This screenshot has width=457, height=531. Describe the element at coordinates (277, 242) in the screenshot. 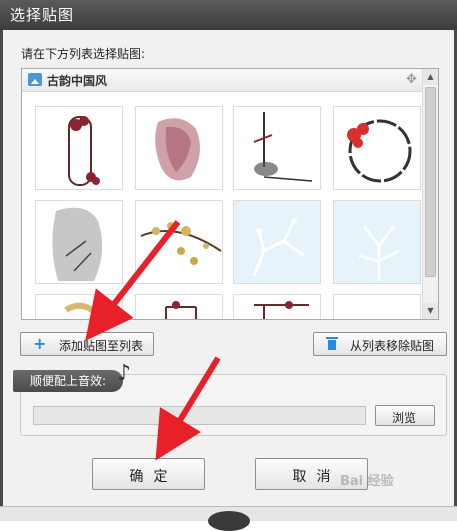

I see `thumb-white-plum` at that location.